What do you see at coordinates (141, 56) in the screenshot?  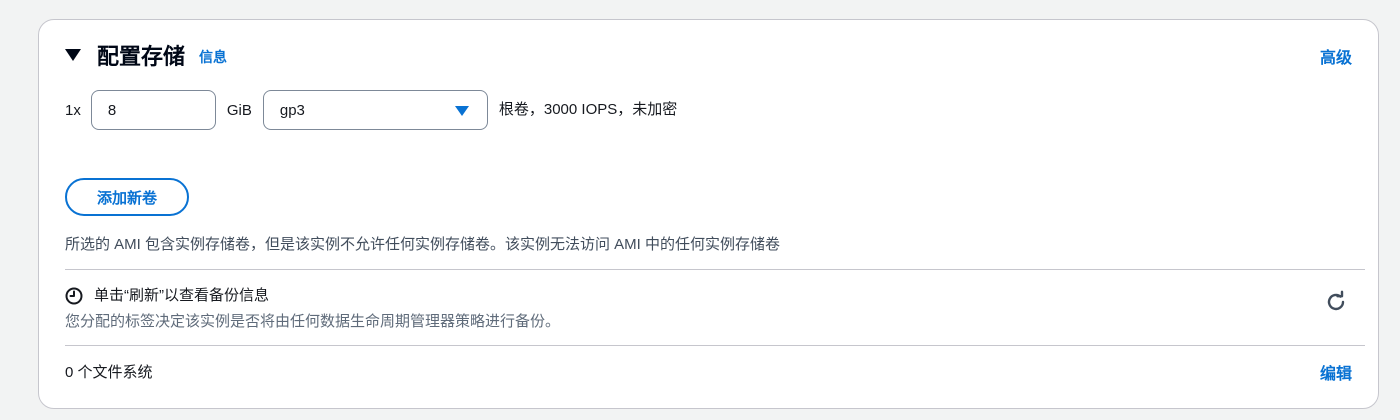 I see `section-title: 配置存储` at bounding box center [141, 56].